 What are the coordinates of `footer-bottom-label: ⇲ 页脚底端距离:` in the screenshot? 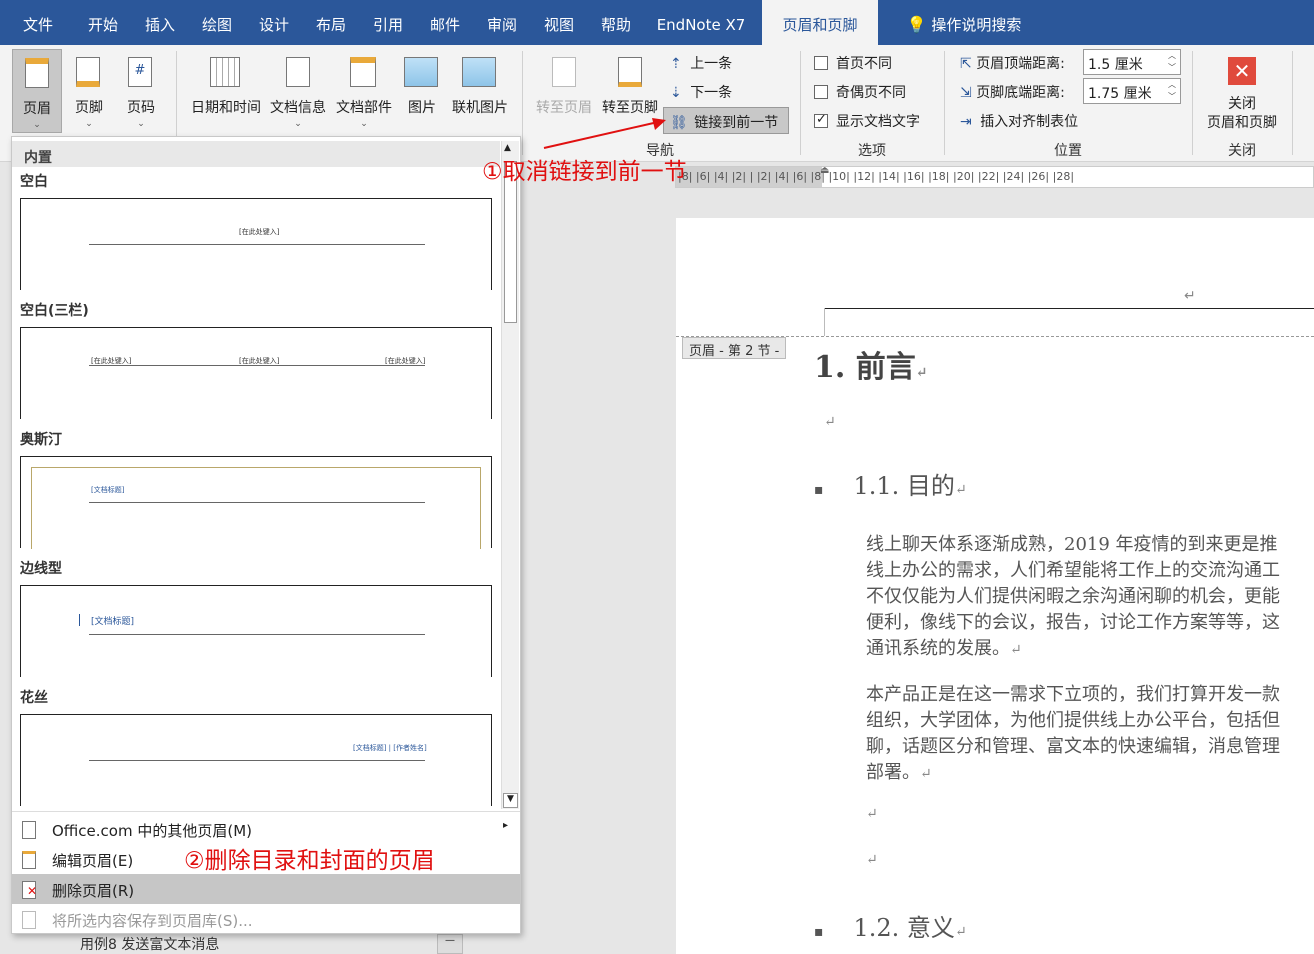 It's located at (1012, 93).